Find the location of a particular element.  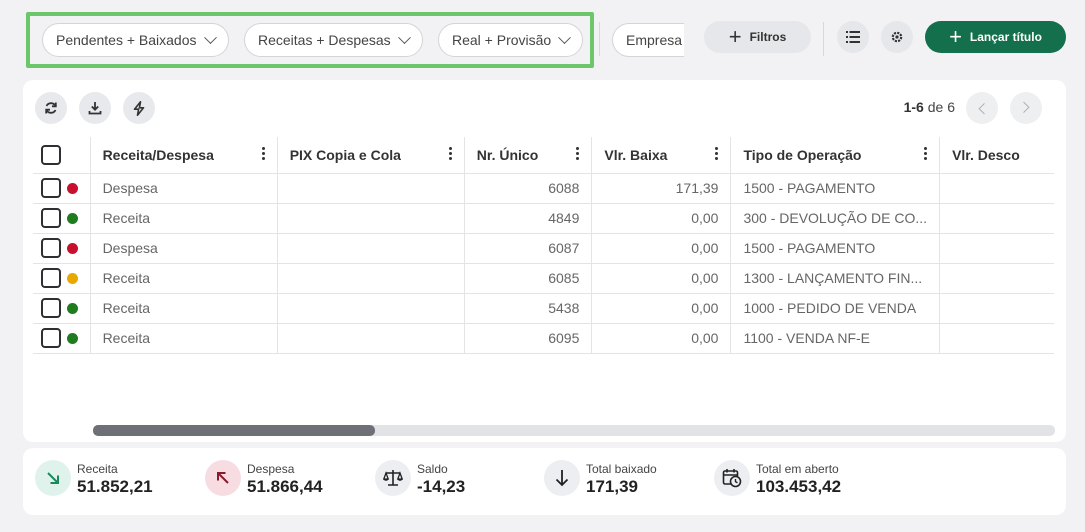

table-row: Receita 6095 0,00 1100 - VENDA NF-E is located at coordinates (543, 338).